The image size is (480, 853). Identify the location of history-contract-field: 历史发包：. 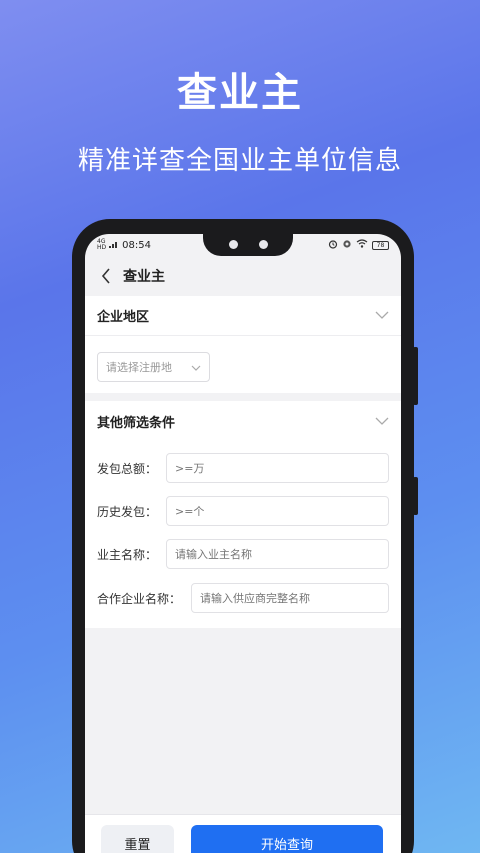
(243, 511).